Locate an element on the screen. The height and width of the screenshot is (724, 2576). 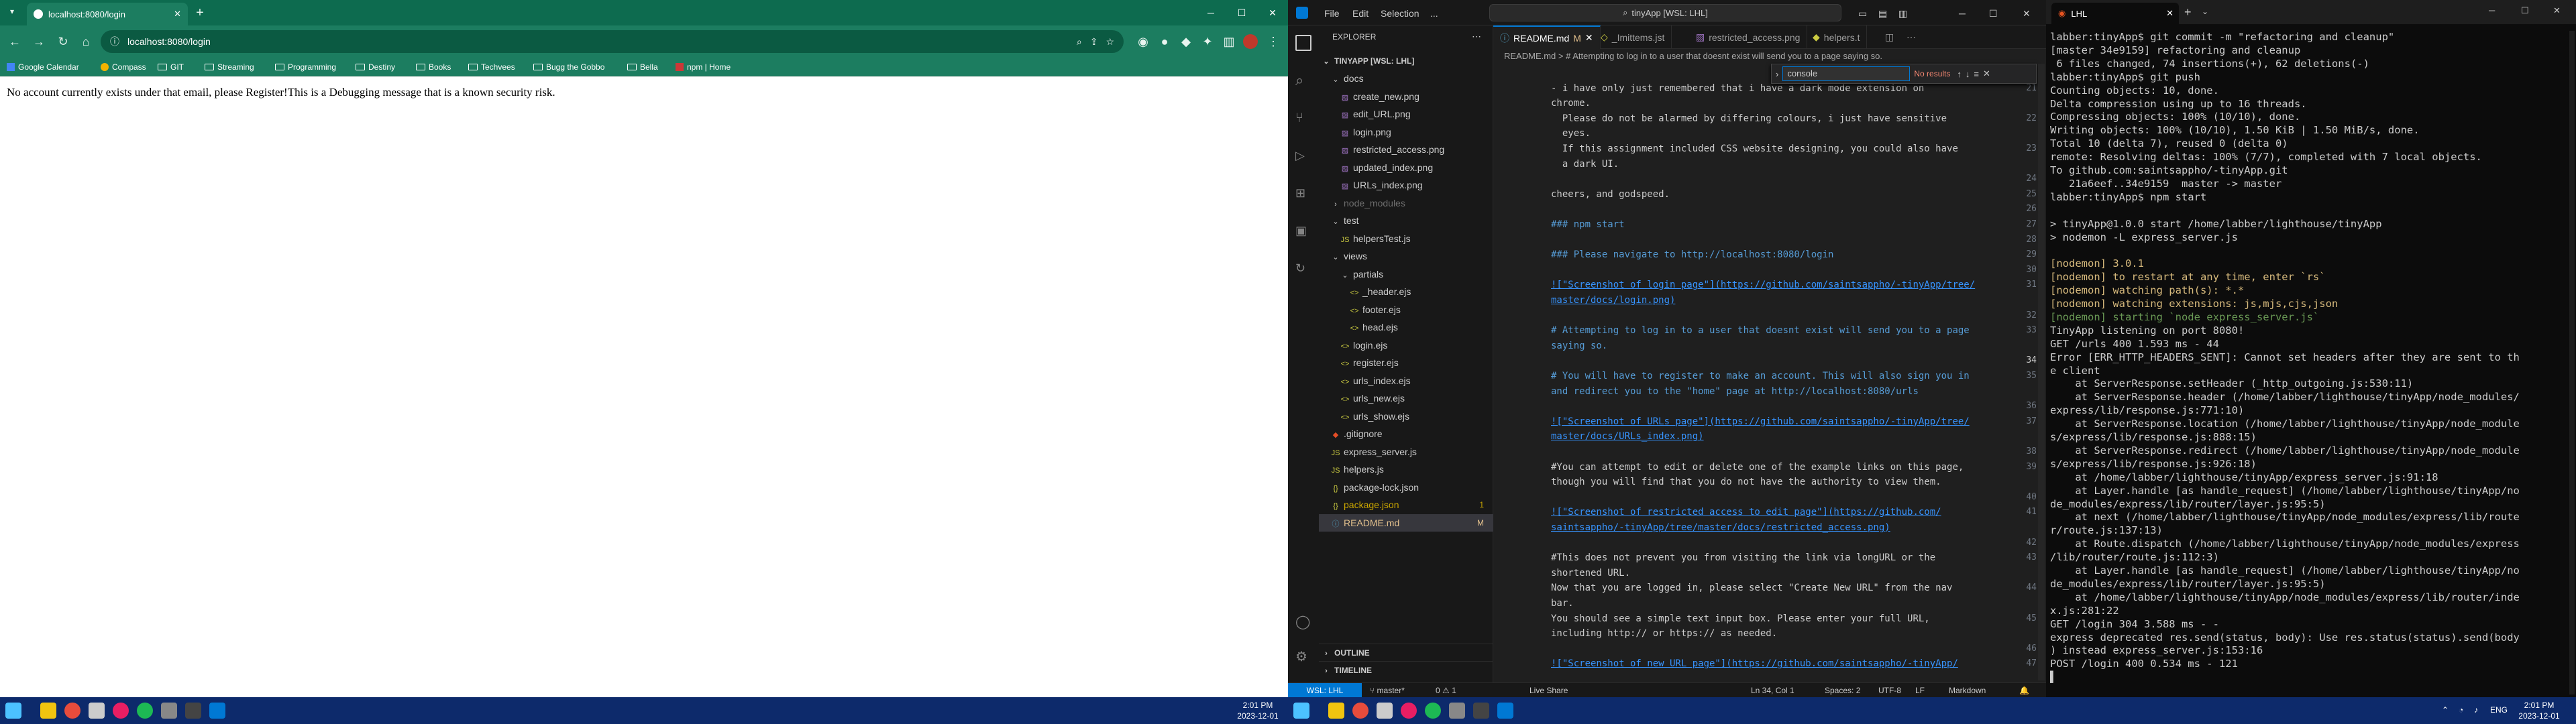
scrollbar is located at coordinates (2041, 372).